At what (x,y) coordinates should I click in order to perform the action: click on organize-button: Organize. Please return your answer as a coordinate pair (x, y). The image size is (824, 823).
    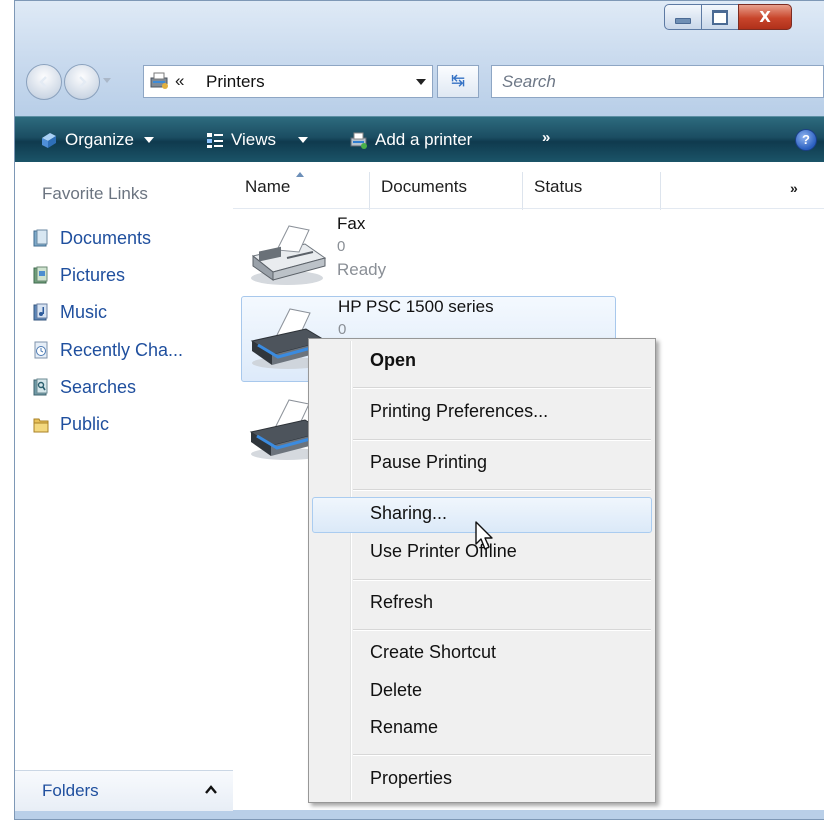
    Looking at the image, I should click on (96, 140).